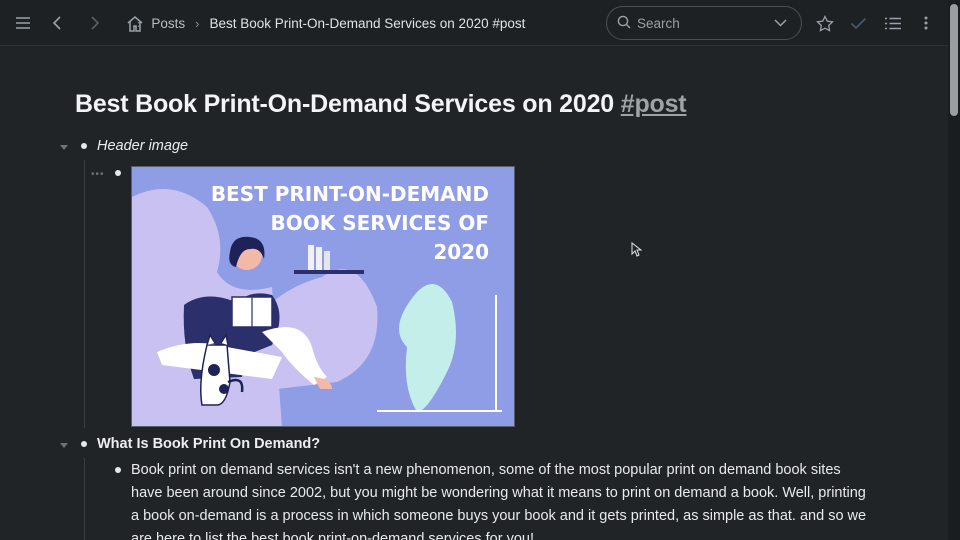  I want to click on page-title-tag: #post, so click(654, 104).